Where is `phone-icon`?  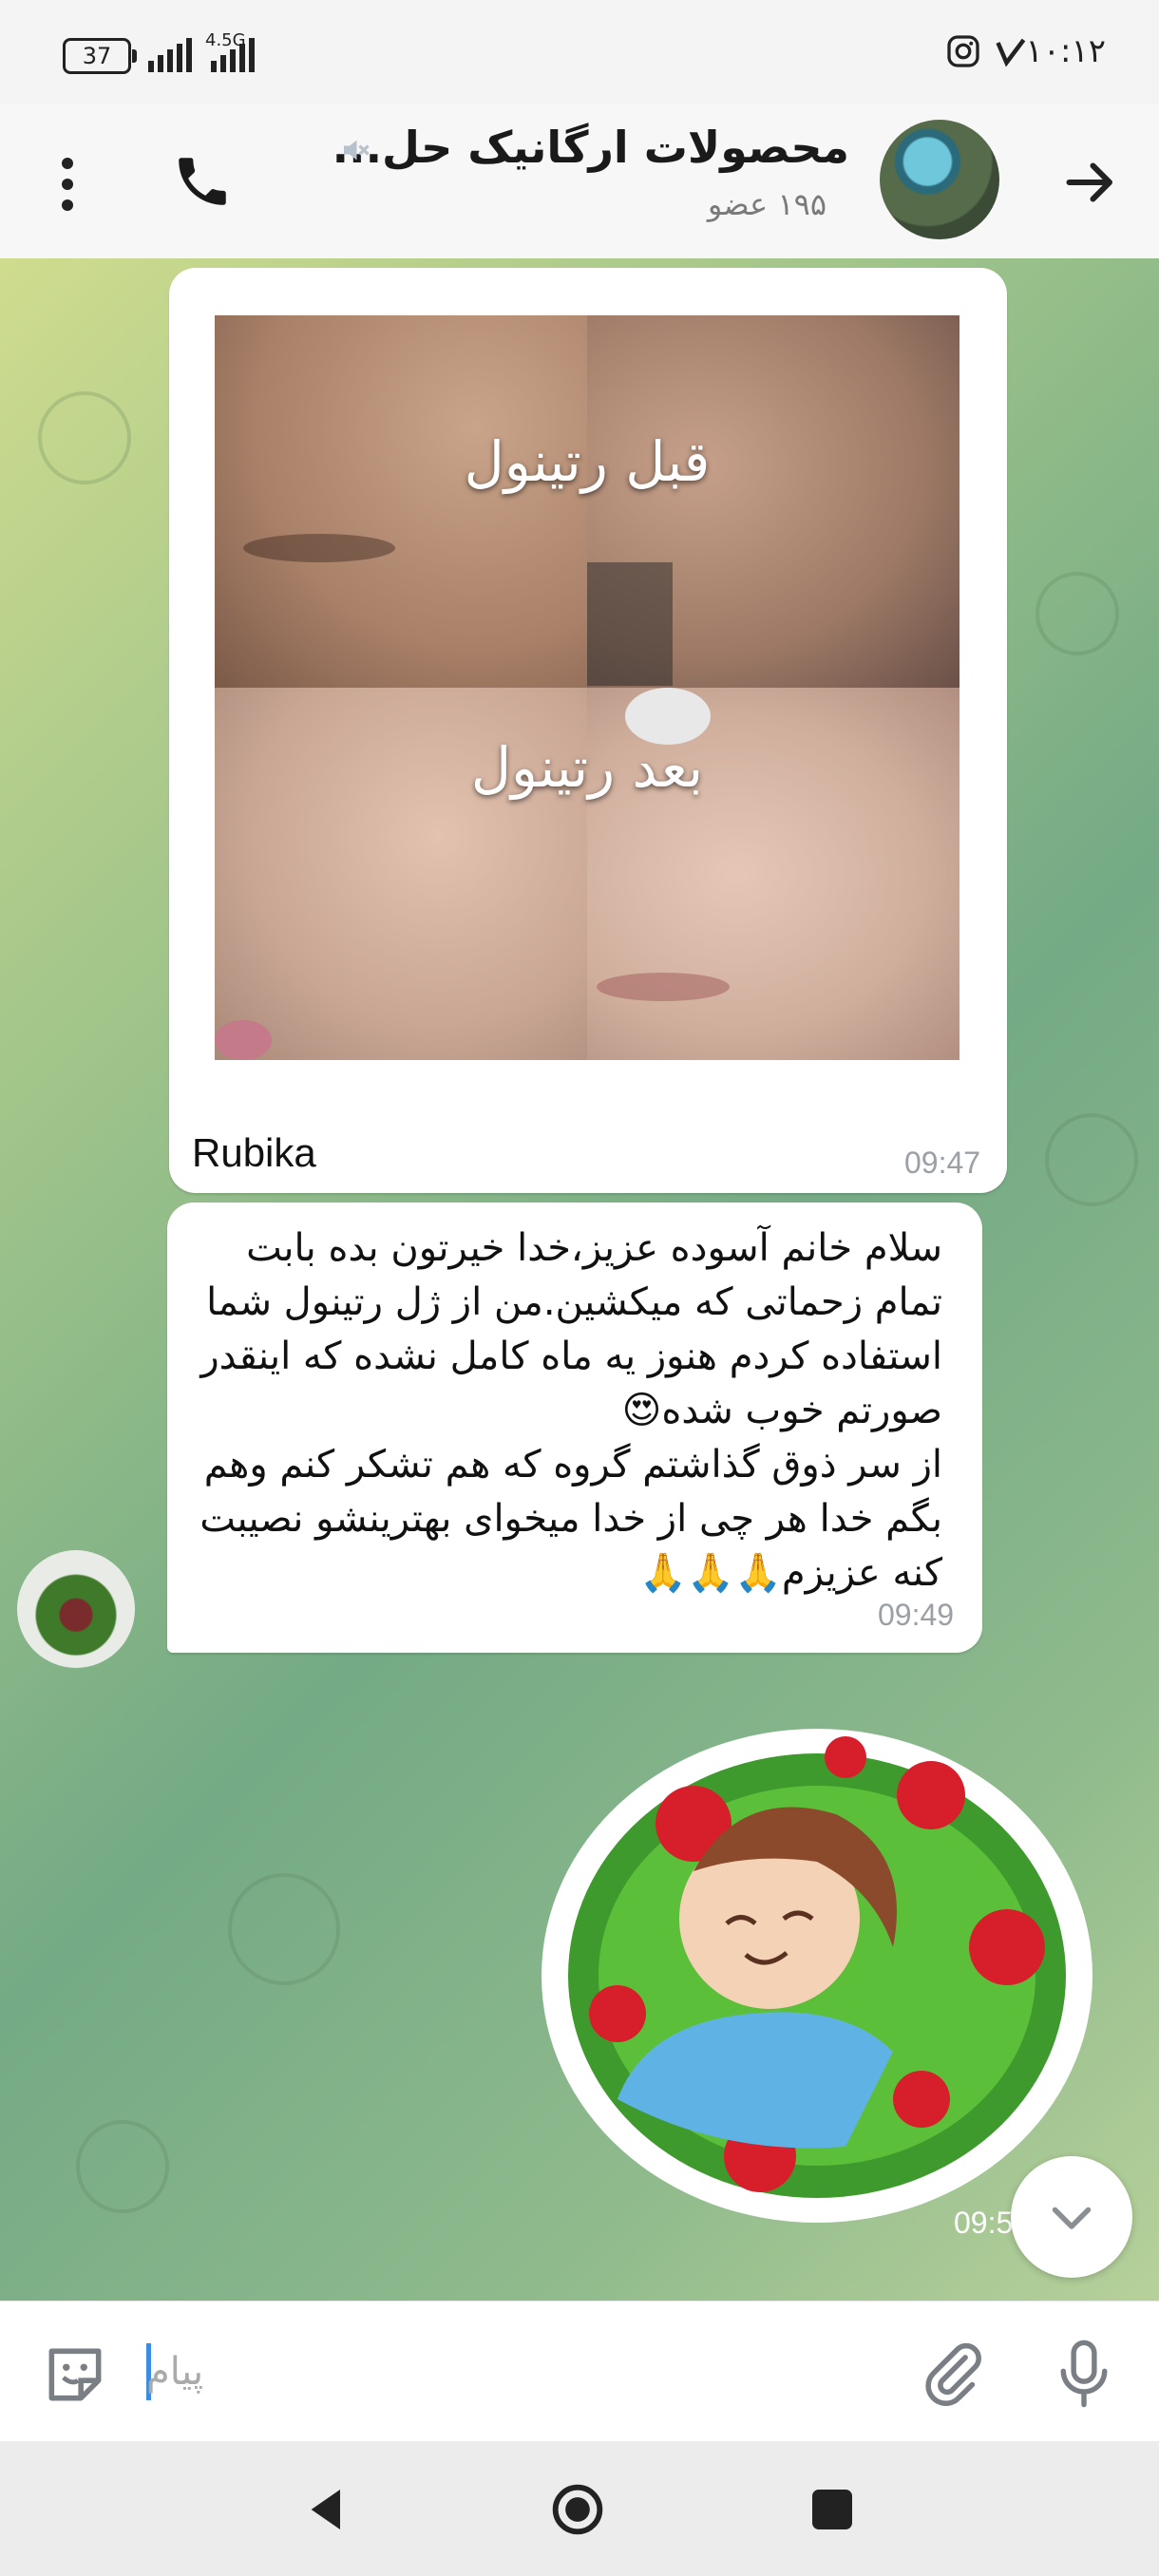 phone-icon is located at coordinates (202, 181).